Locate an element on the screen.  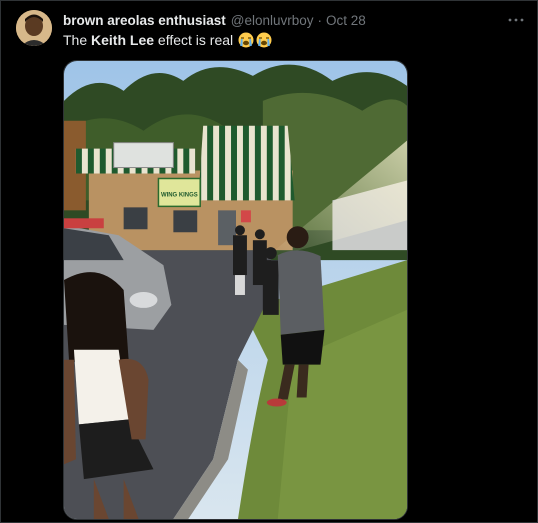
tweet-text-bold: Keith Lee is located at coordinates (122, 40).